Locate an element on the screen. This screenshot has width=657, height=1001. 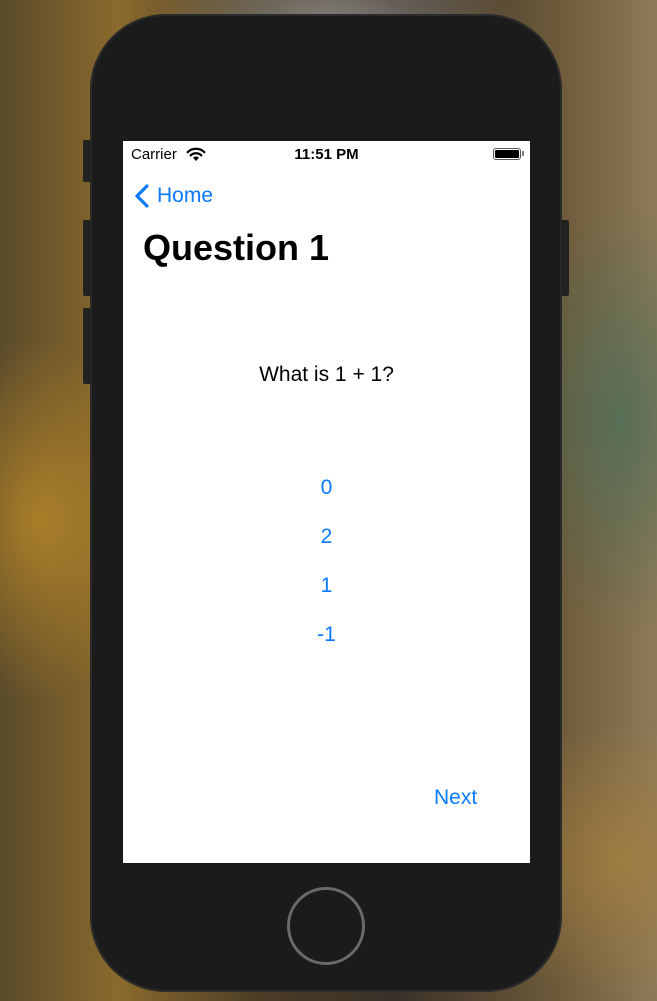
battery-full-icon is located at coordinates (507, 154).